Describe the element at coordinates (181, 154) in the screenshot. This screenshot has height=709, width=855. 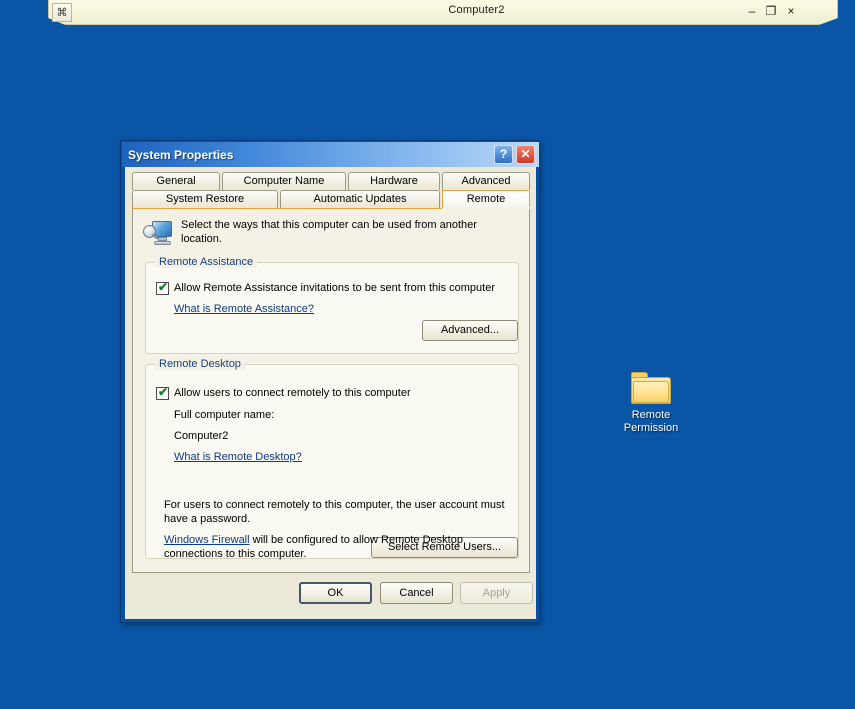
I see `dialog-title: System Properties` at that location.